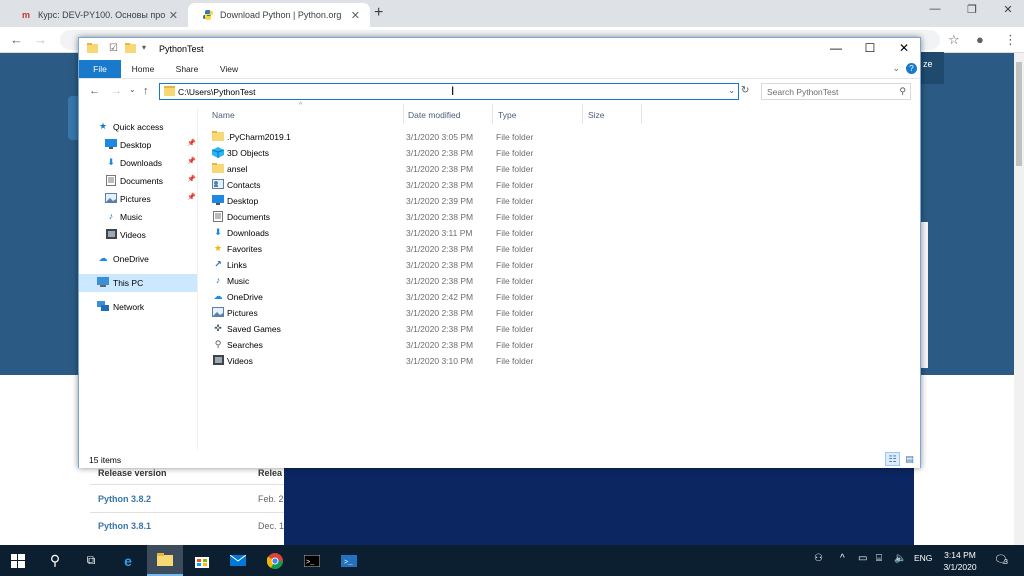 This screenshot has width=1024, height=576. What do you see at coordinates (138, 127) in the screenshot?
I see `nav-quick-access: ★ Quick access` at bounding box center [138, 127].